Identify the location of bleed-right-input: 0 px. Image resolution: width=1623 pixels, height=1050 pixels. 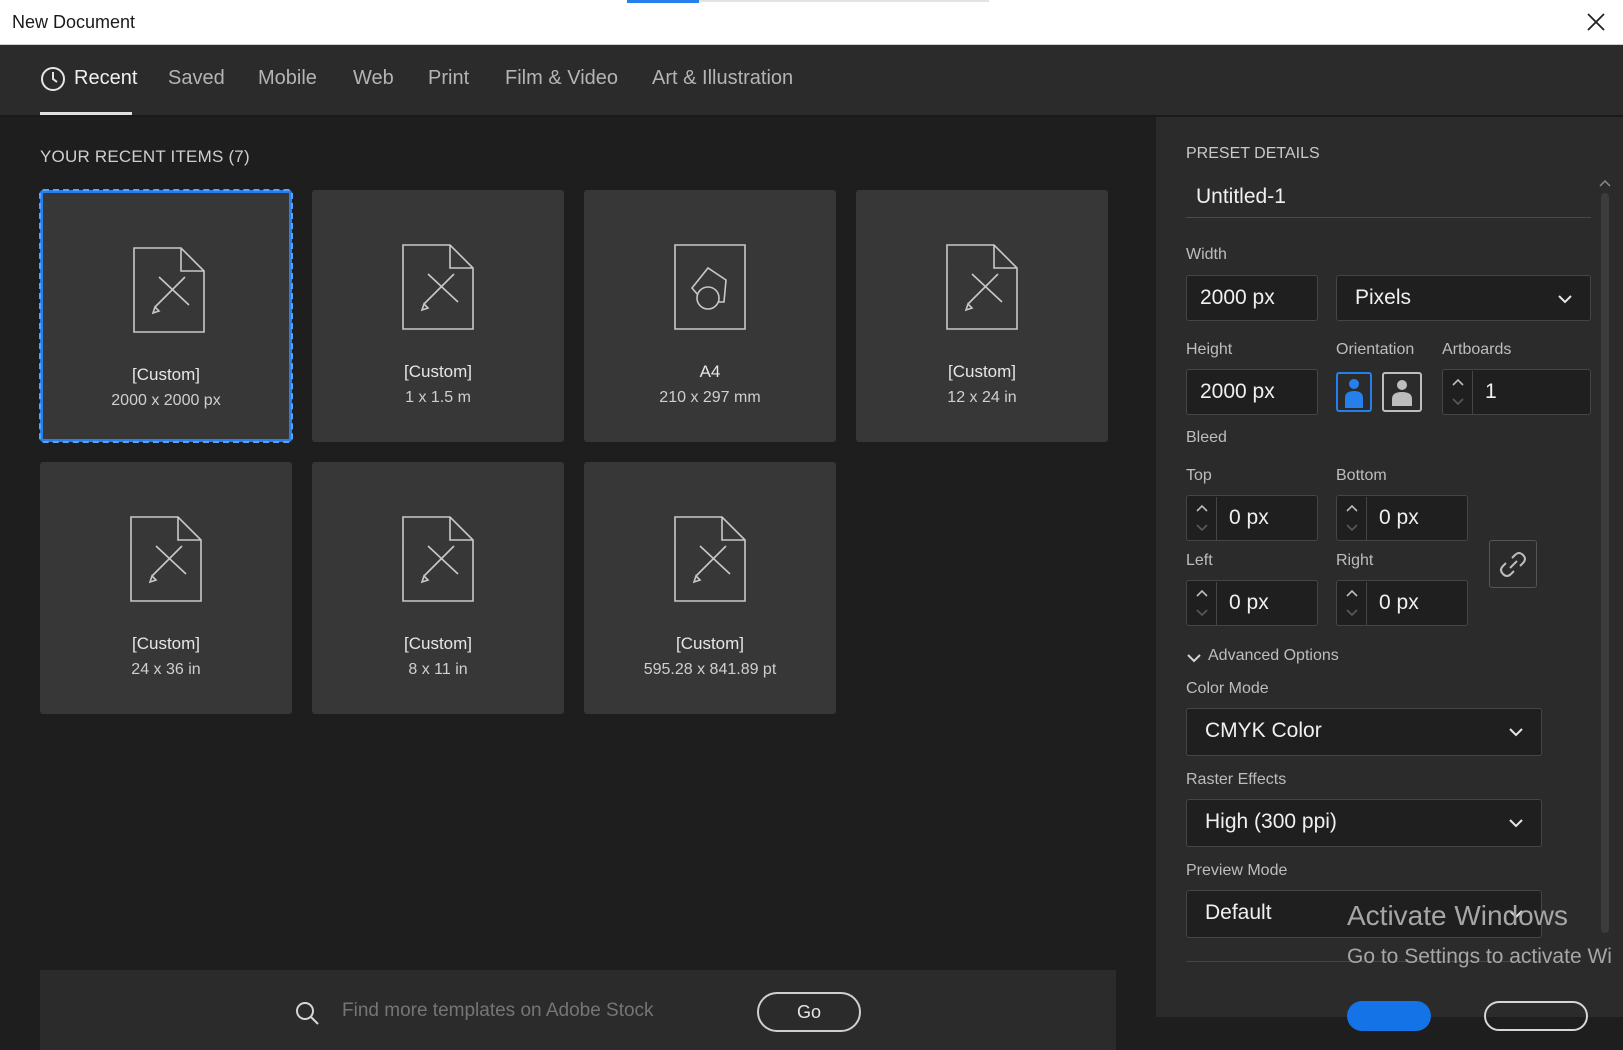
(1402, 603).